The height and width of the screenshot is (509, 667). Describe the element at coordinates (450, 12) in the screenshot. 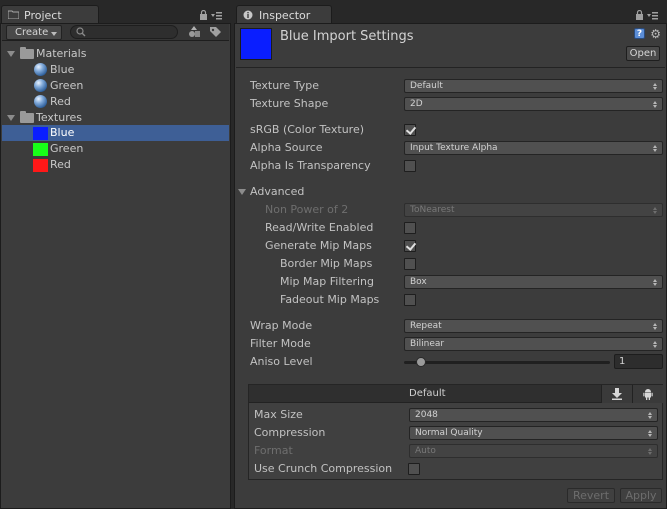

I see `inspector-tabbar: Inspector` at that location.